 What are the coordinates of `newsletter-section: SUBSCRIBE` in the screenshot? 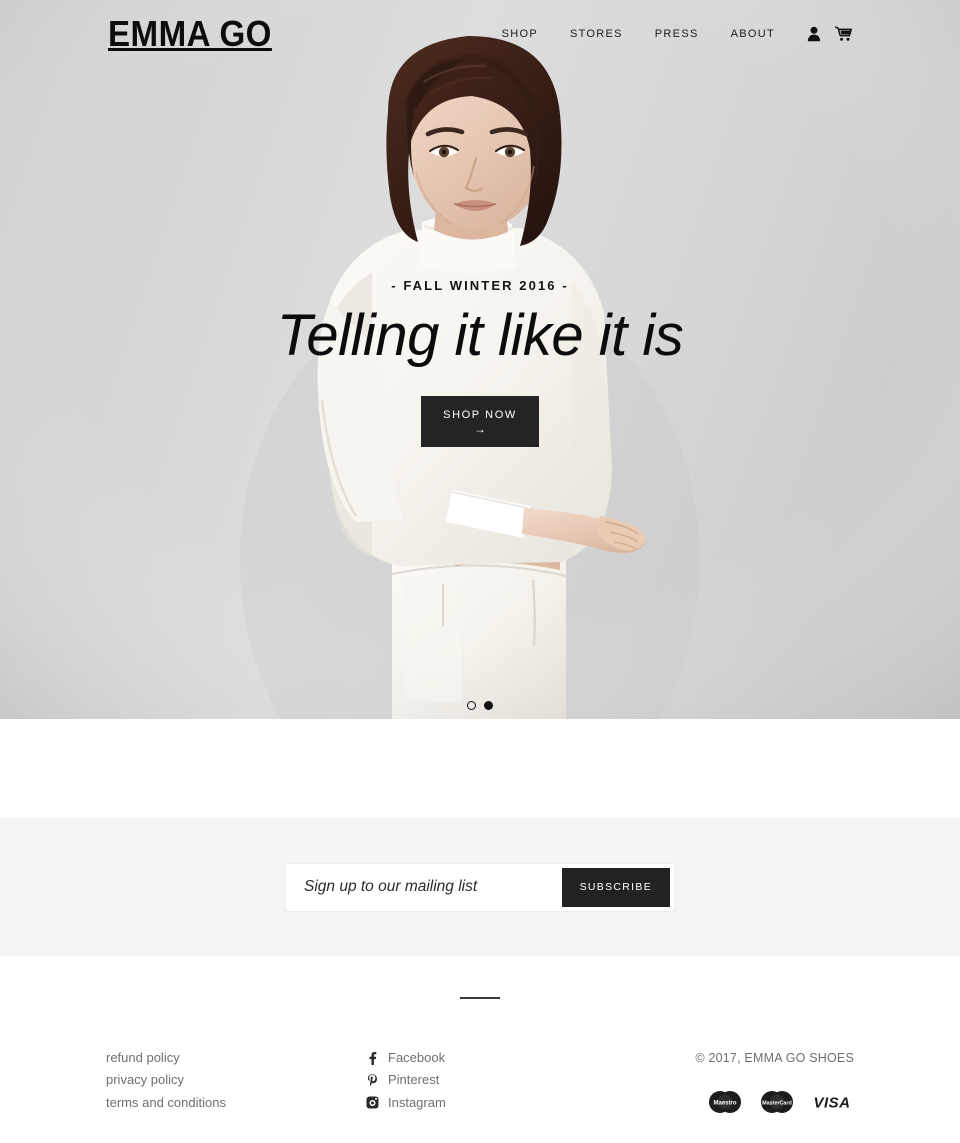 It's located at (480, 887).